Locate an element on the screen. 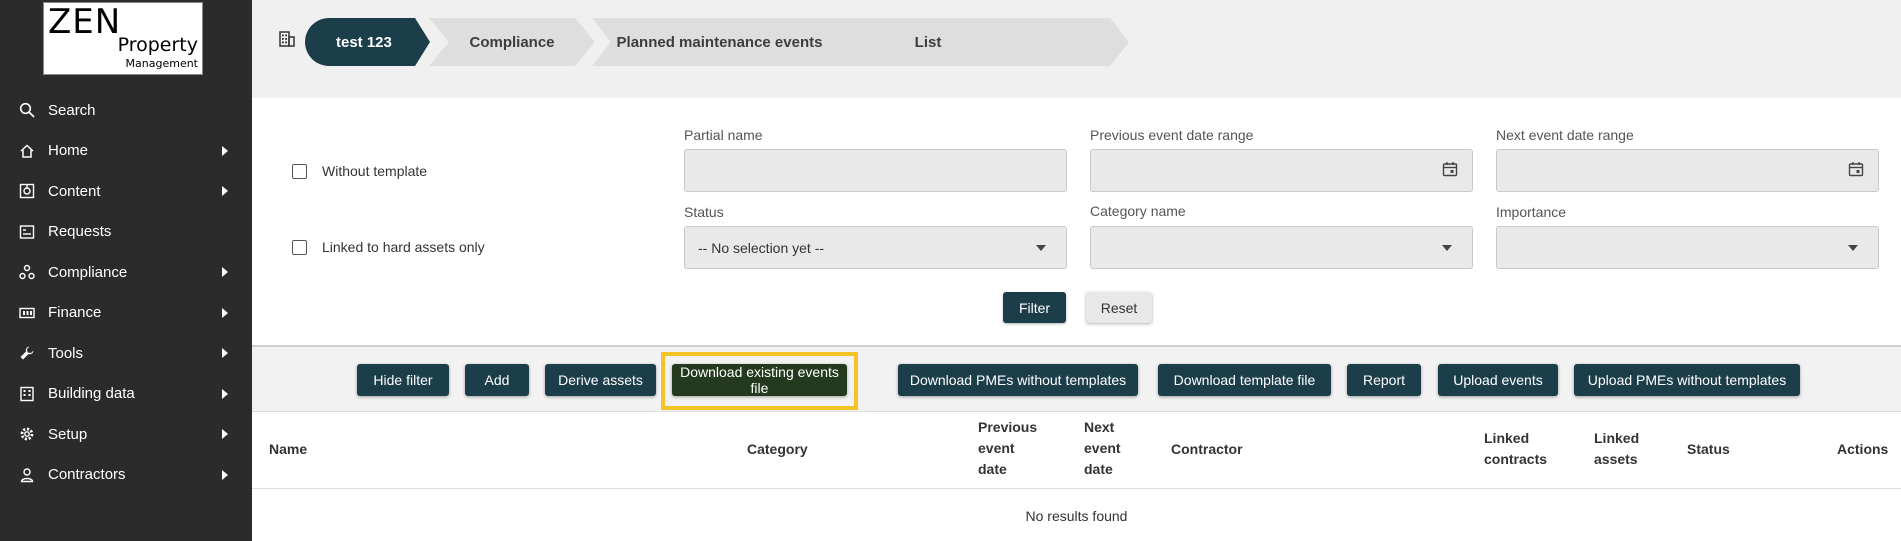  download-existing-events-file-button: Download existing events file is located at coordinates (759, 380).